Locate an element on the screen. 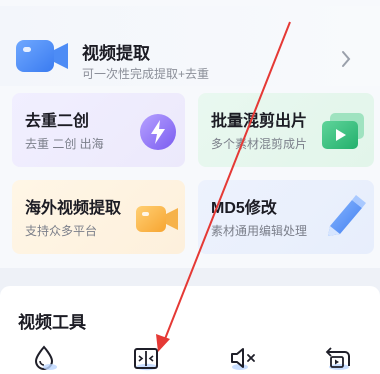  mute-icon is located at coordinates (244, 358).